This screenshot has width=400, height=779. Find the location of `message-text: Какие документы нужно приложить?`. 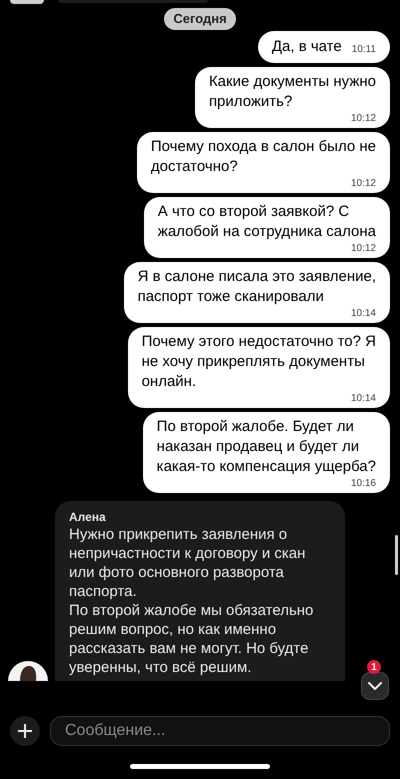

message-text: Какие документы нужно приложить? is located at coordinates (292, 92).